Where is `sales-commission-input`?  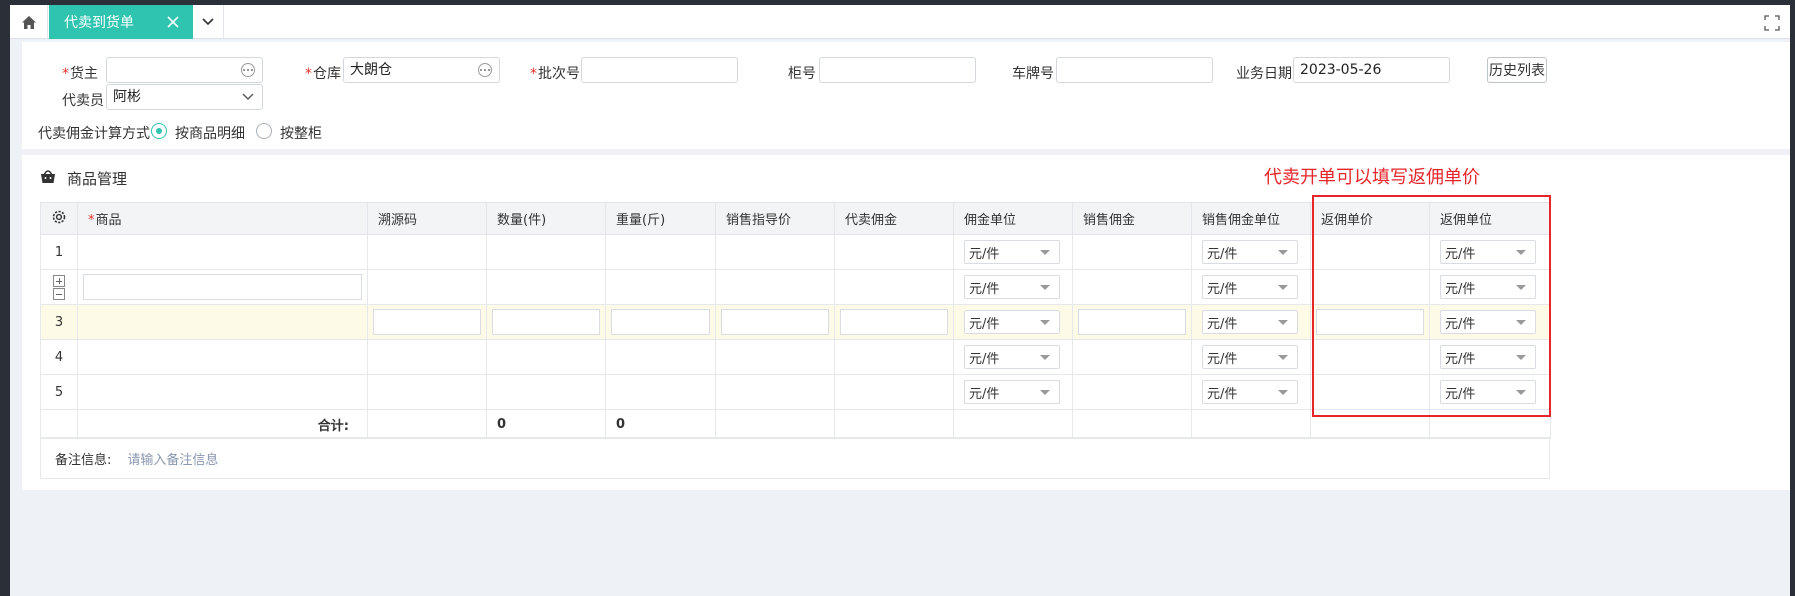 sales-commission-input is located at coordinates (1132, 322).